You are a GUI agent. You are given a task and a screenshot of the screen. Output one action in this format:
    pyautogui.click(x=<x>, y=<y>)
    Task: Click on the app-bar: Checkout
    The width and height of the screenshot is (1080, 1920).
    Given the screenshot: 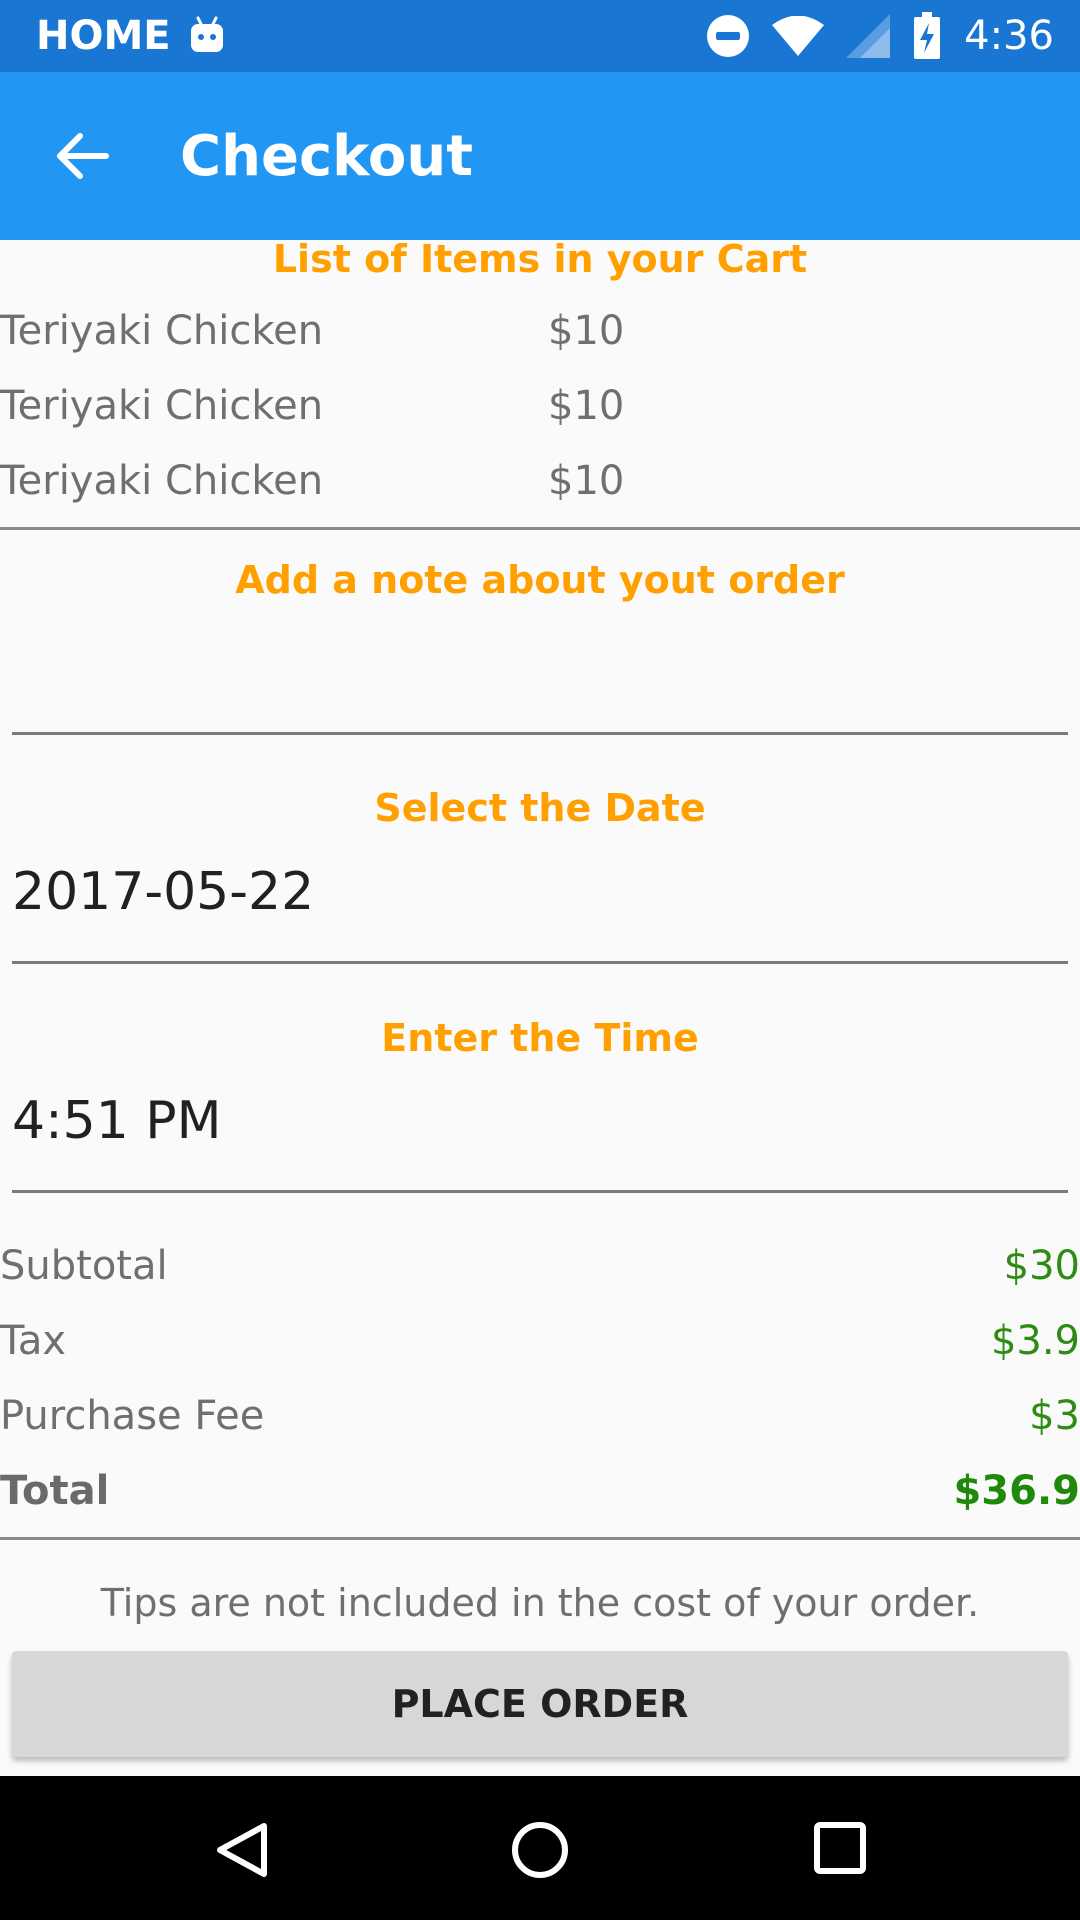 What is the action you would take?
    pyautogui.click(x=540, y=156)
    